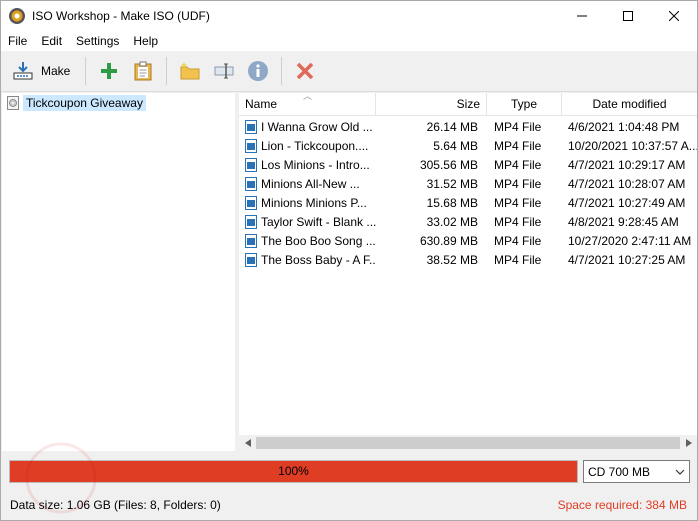  Describe the element at coordinates (452, 202) in the screenshot. I see `file-size: 15.68 MB` at that location.